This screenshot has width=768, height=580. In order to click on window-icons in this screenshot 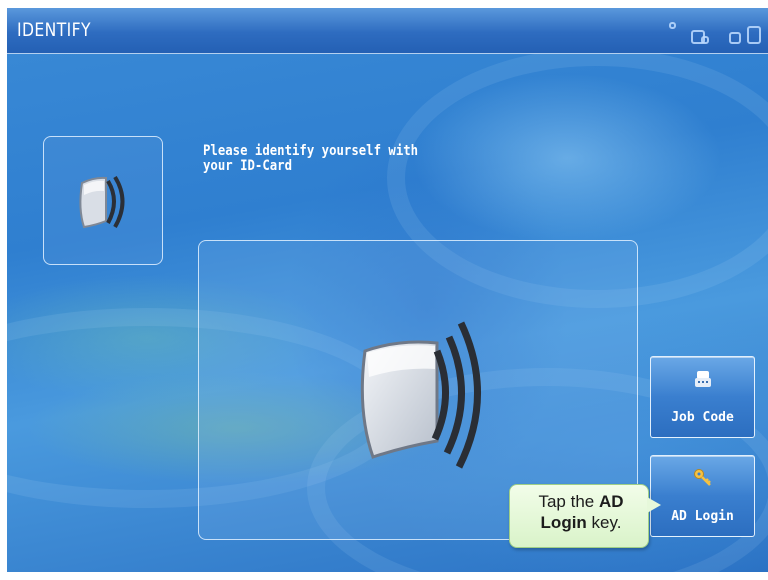, I will do `click(717, 36)`.